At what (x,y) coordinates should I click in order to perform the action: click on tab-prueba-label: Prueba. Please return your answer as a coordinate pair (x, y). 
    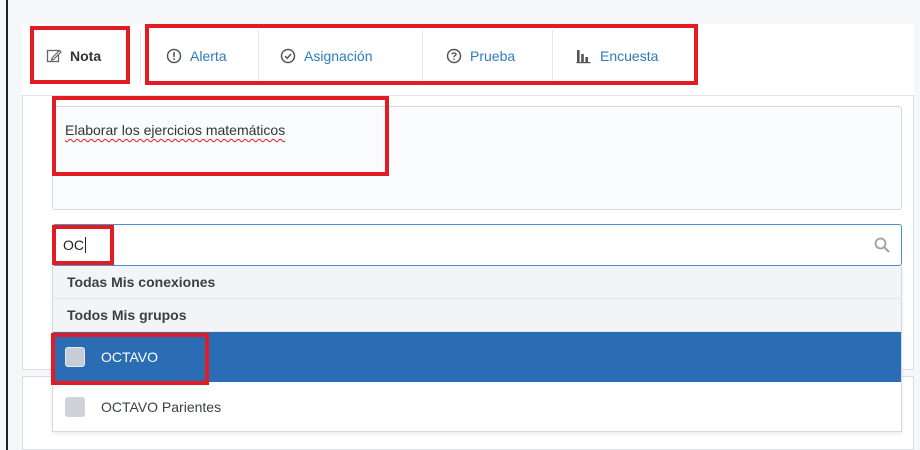
    Looking at the image, I should click on (493, 56).